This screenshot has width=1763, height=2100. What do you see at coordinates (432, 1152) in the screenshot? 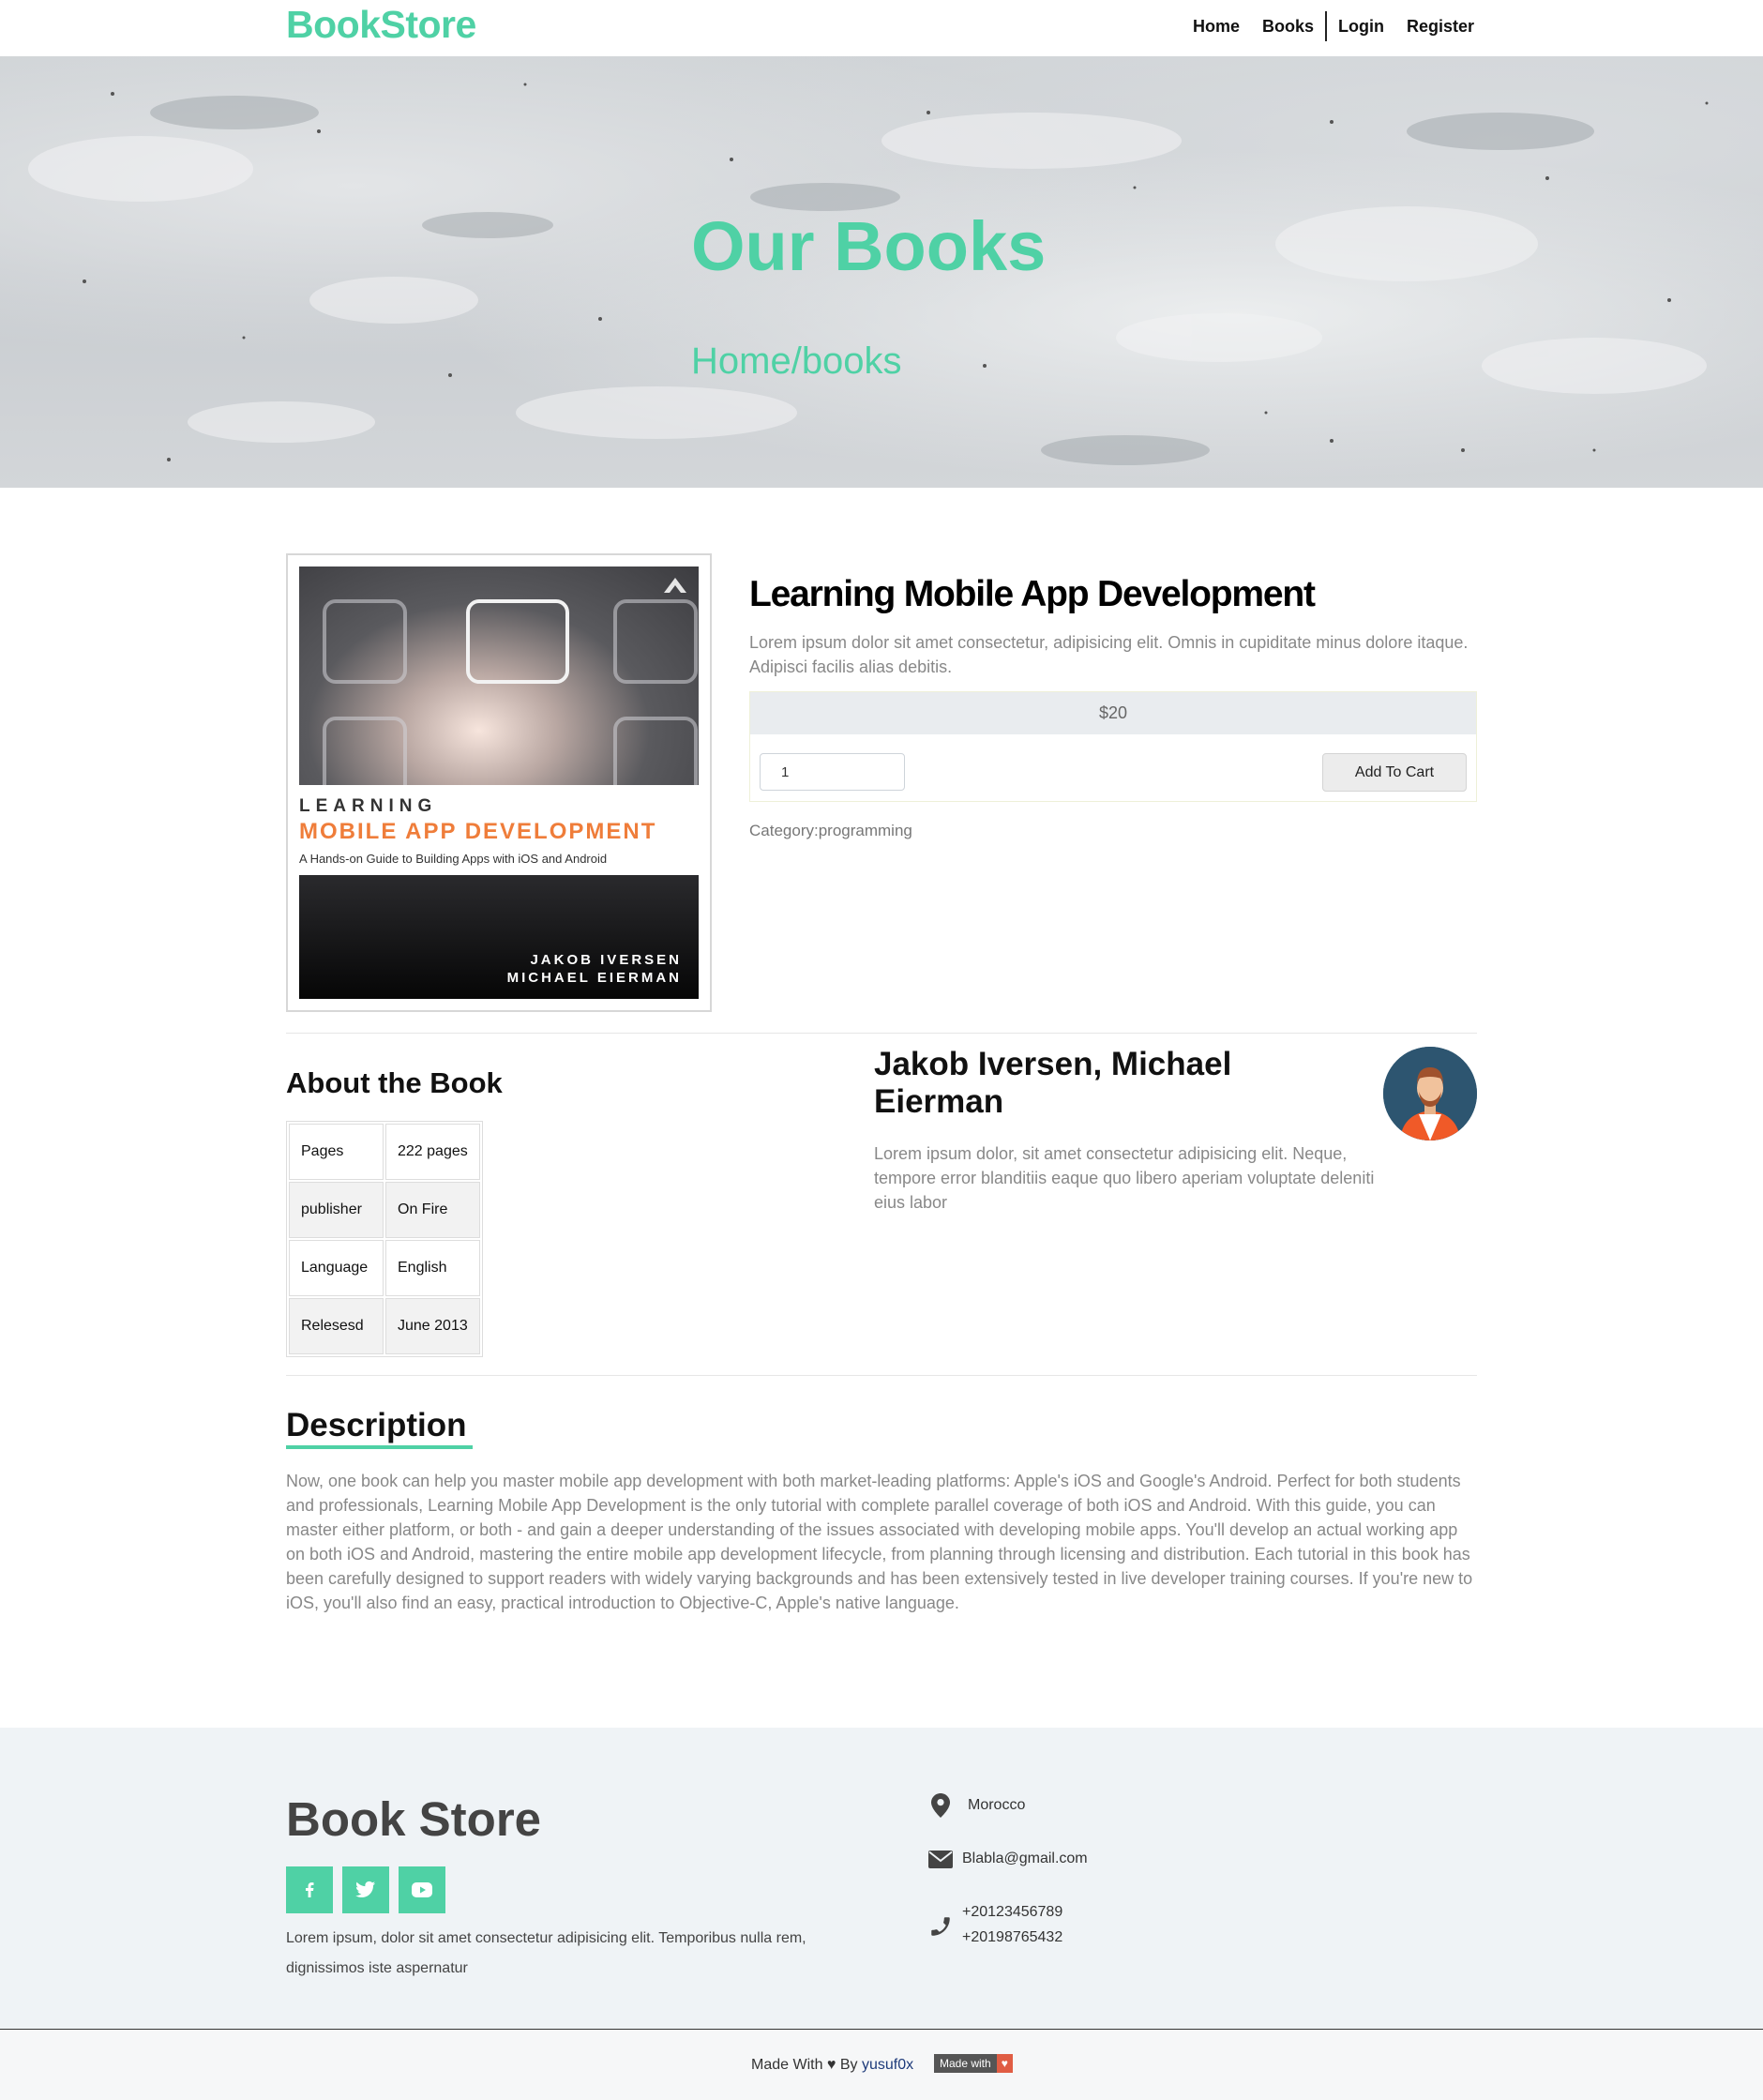
I see `table-value: 222 pages` at bounding box center [432, 1152].